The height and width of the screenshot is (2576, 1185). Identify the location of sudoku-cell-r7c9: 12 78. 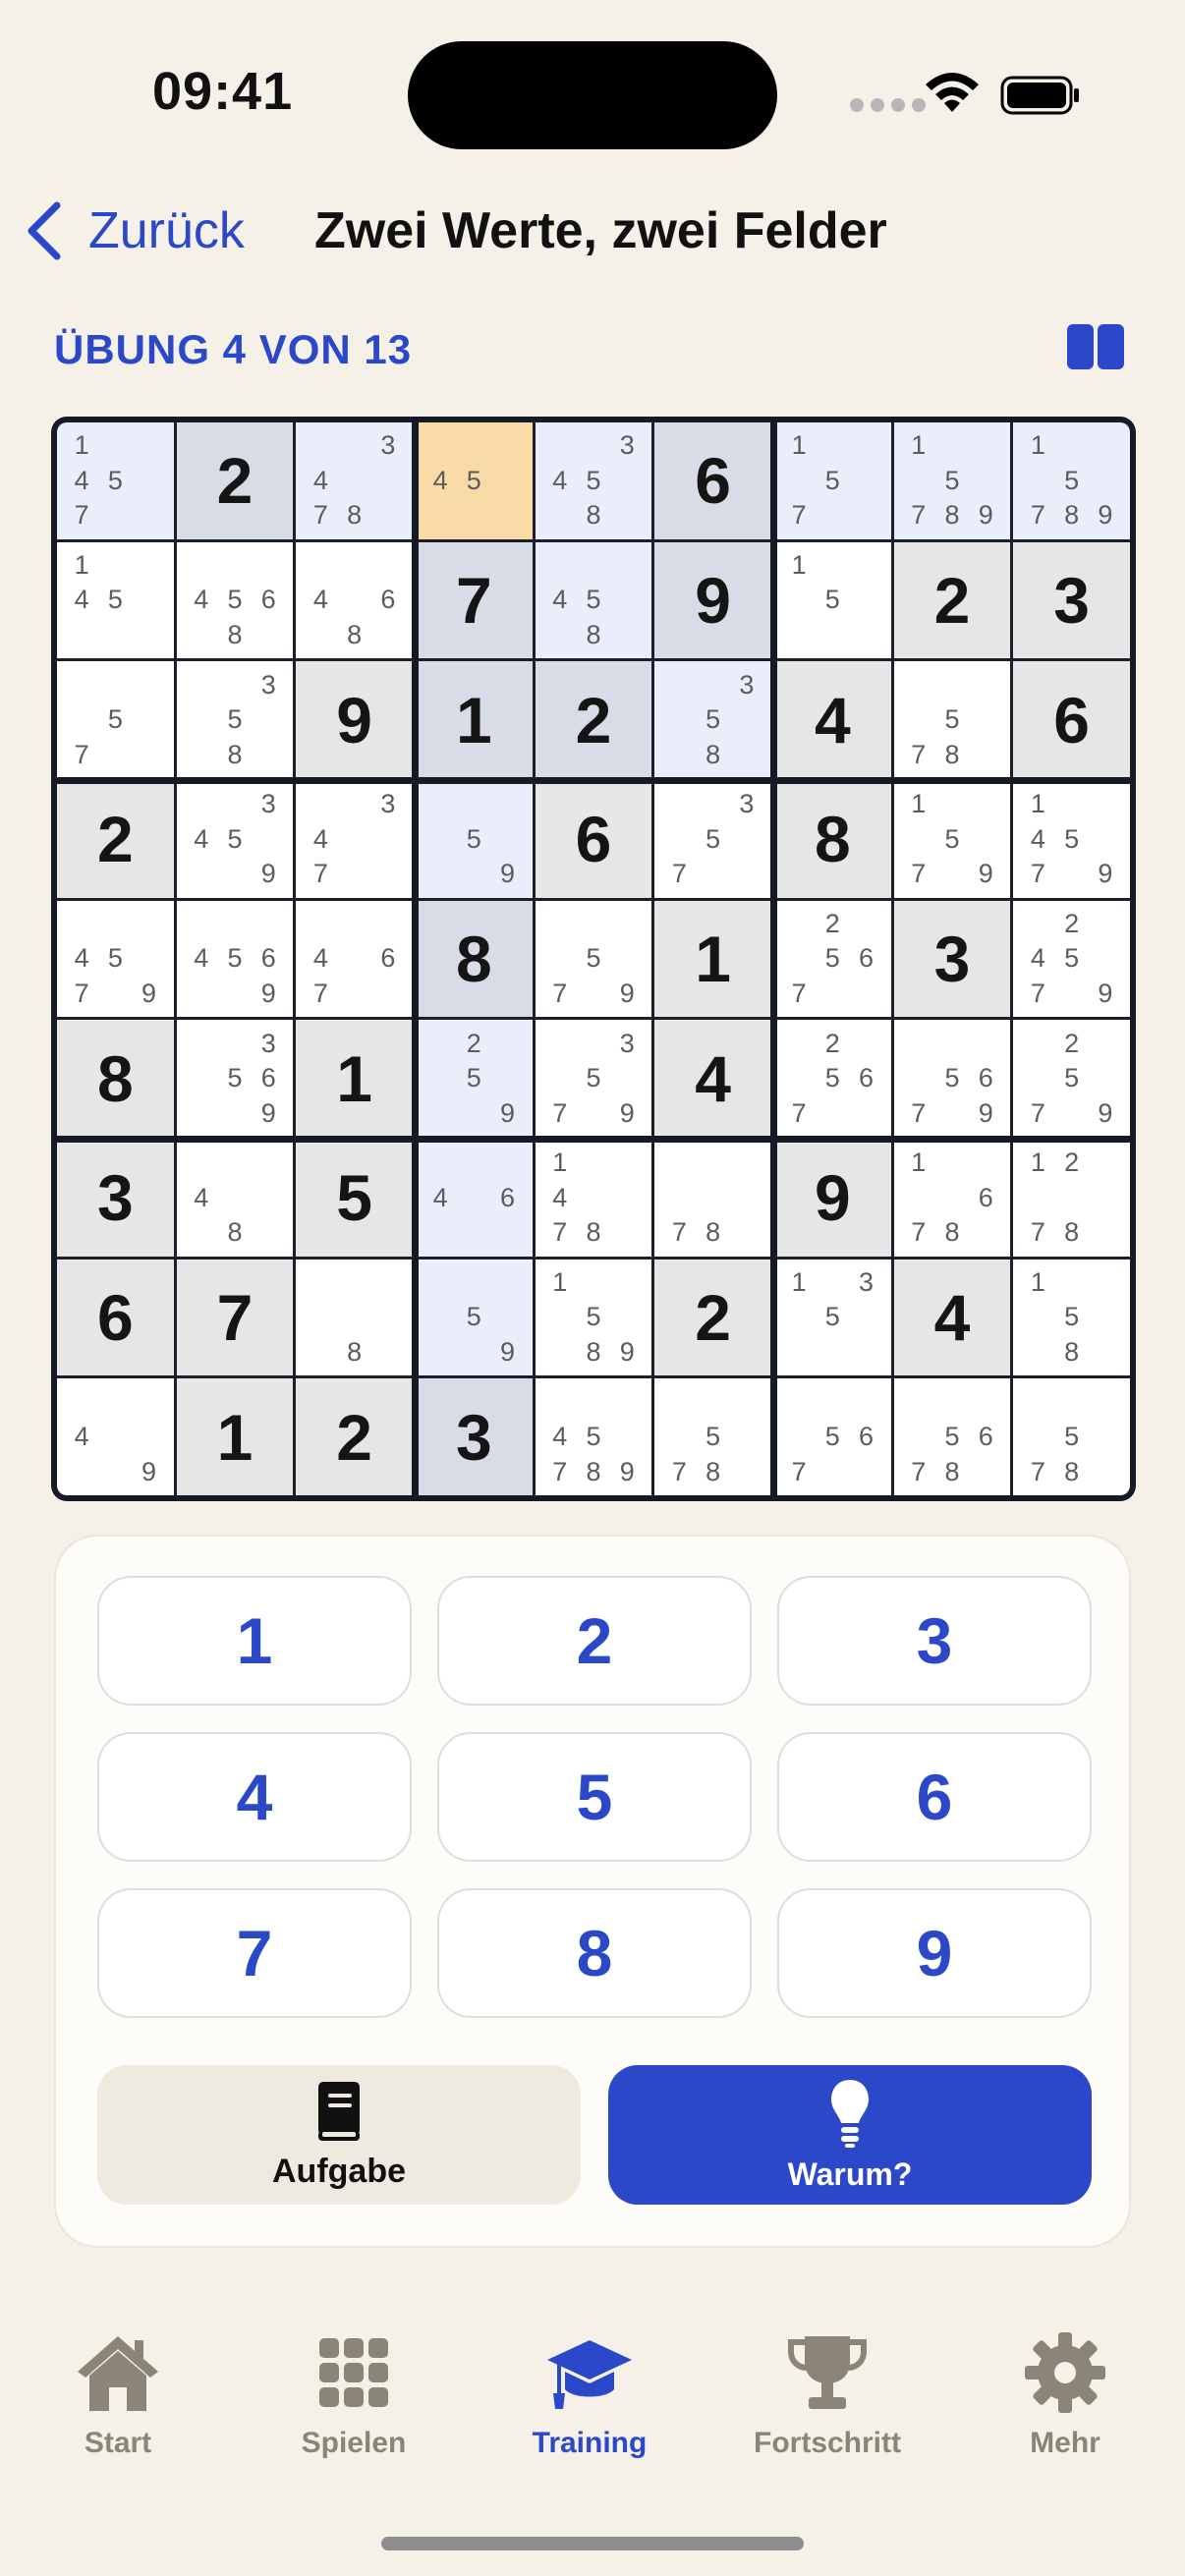
(1072, 1198).